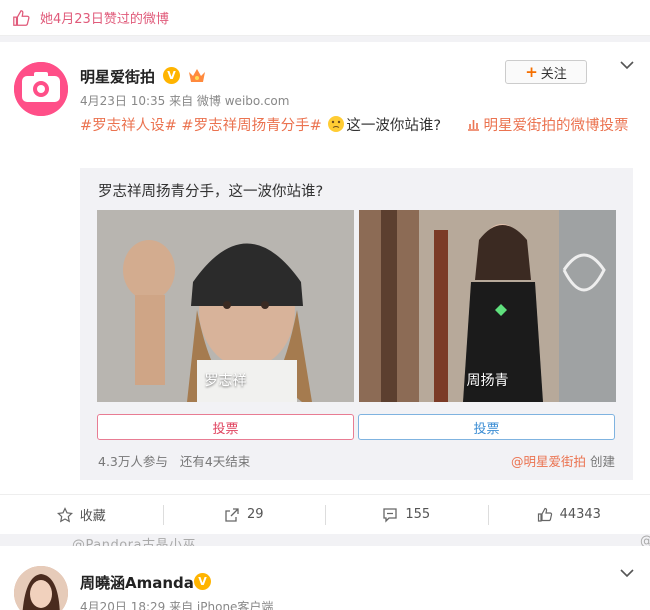 This screenshot has height=610, width=650. I want to click on poll-link: 明星爱街拍的微博投票, so click(555, 126).